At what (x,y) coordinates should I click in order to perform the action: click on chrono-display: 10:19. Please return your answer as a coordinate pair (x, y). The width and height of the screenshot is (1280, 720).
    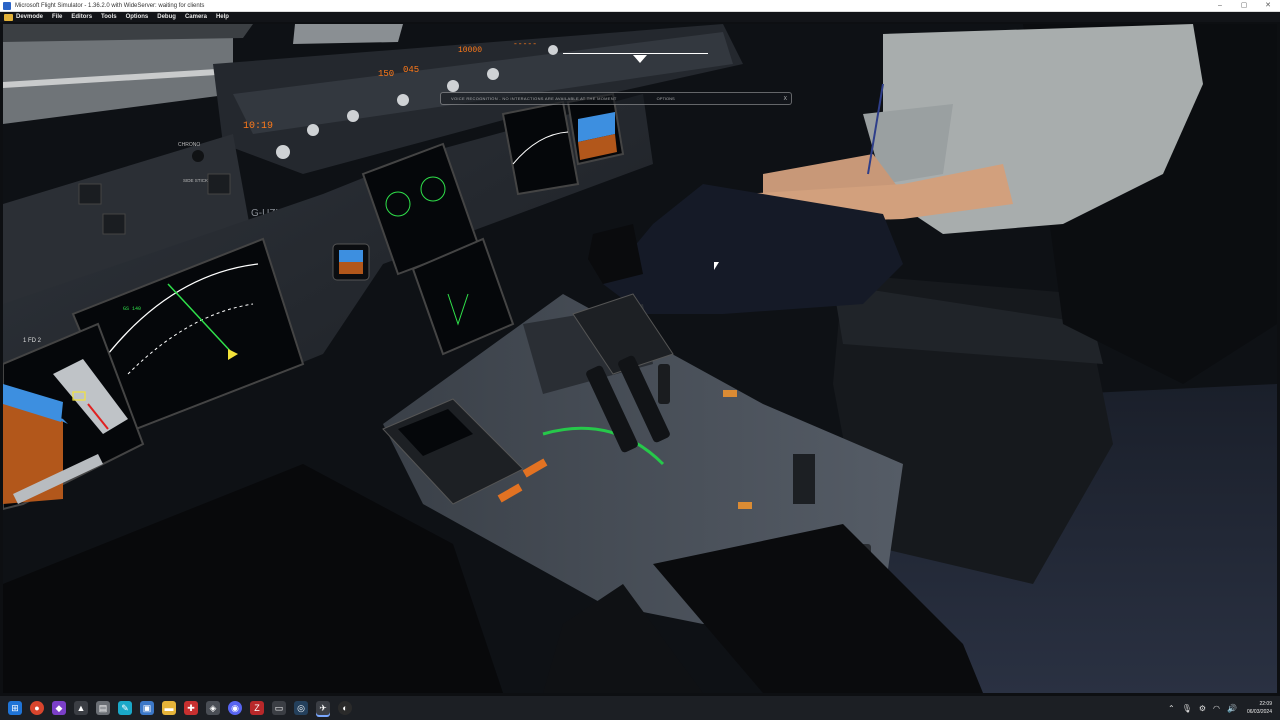
    Looking at the image, I should click on (258, 126).